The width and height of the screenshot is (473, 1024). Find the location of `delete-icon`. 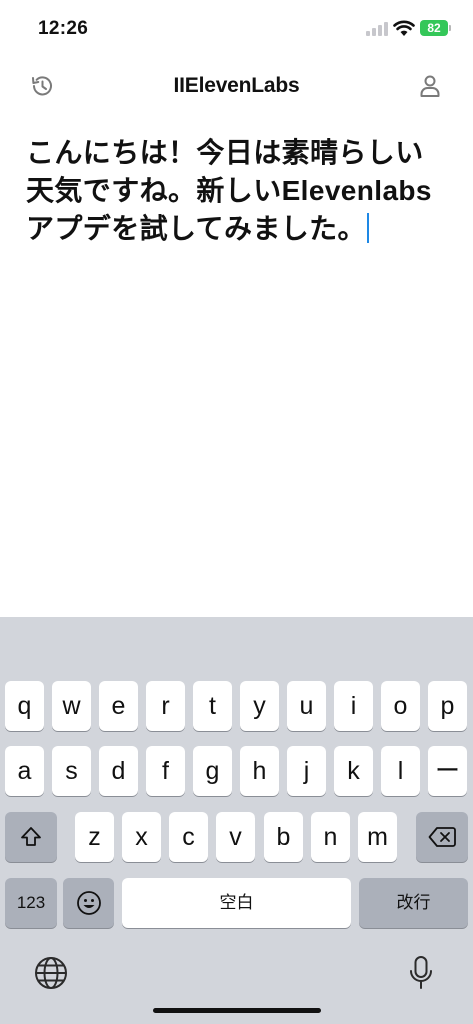

delete-icon is located at coordinates (442, 837).